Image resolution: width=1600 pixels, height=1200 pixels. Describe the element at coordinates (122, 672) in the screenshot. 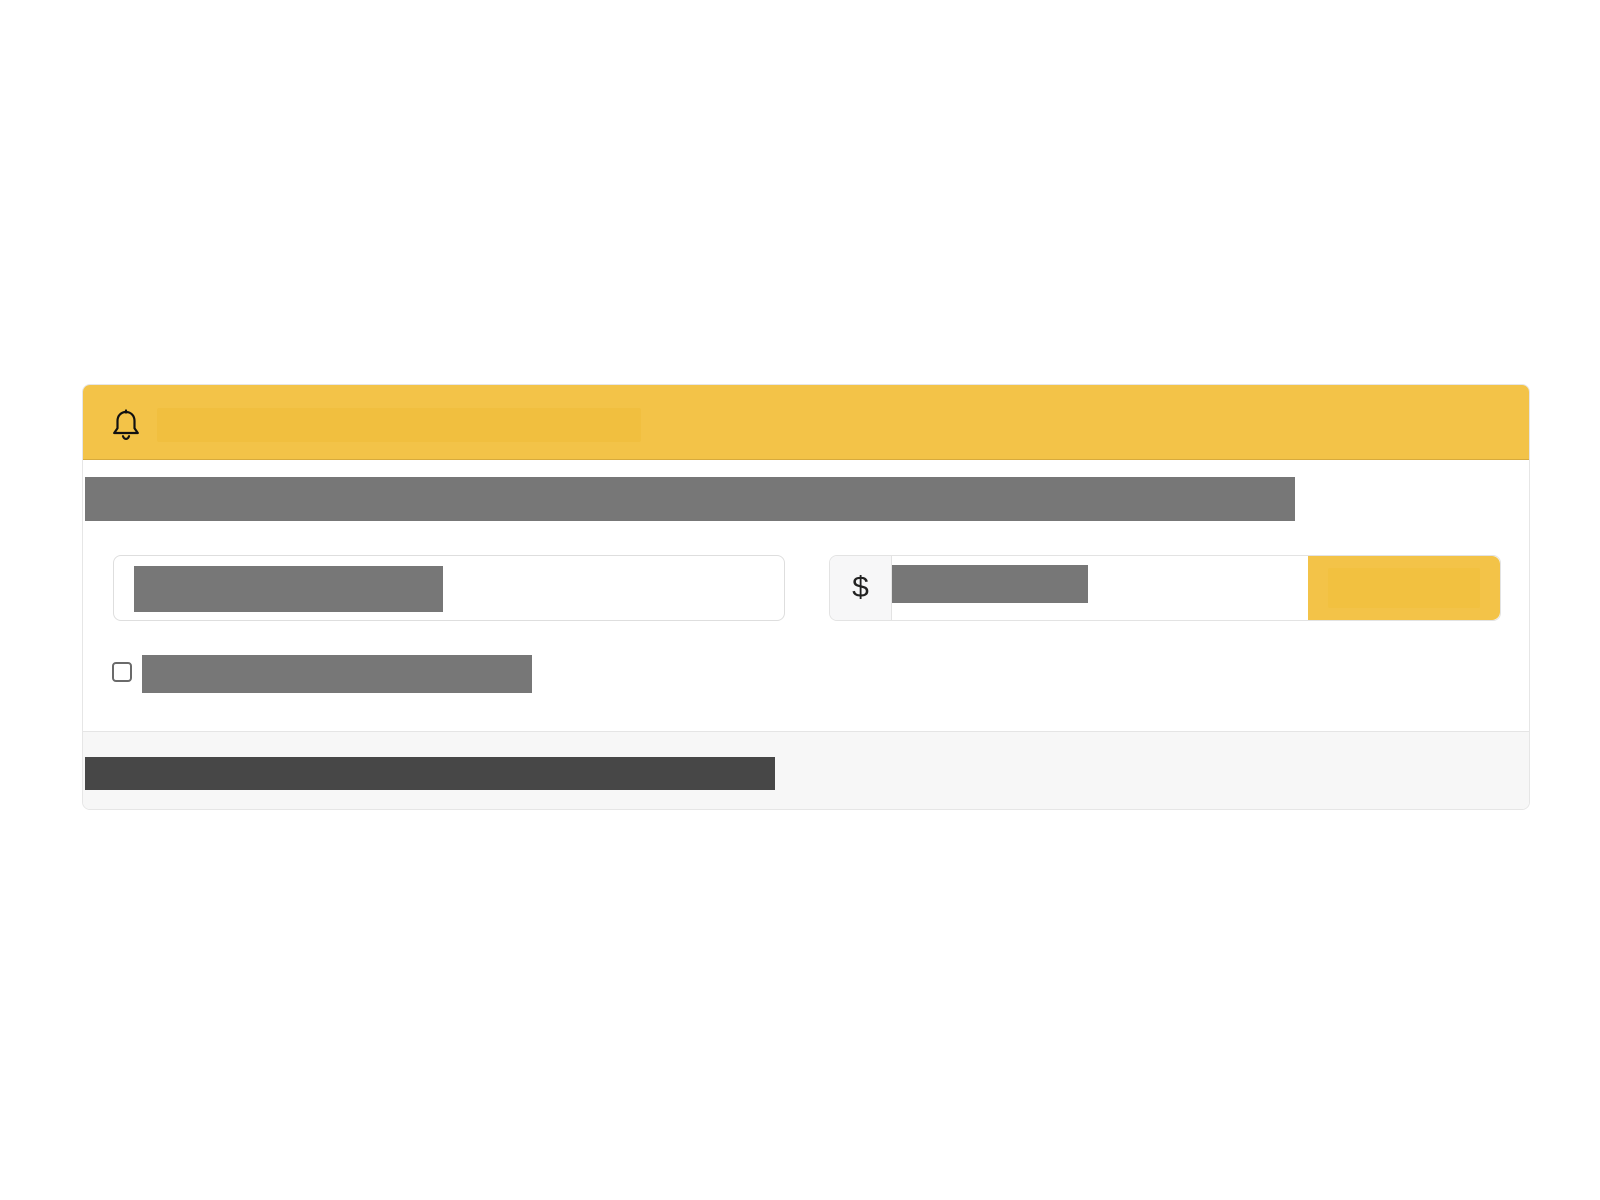

I see `alert-checkbox` at that location.